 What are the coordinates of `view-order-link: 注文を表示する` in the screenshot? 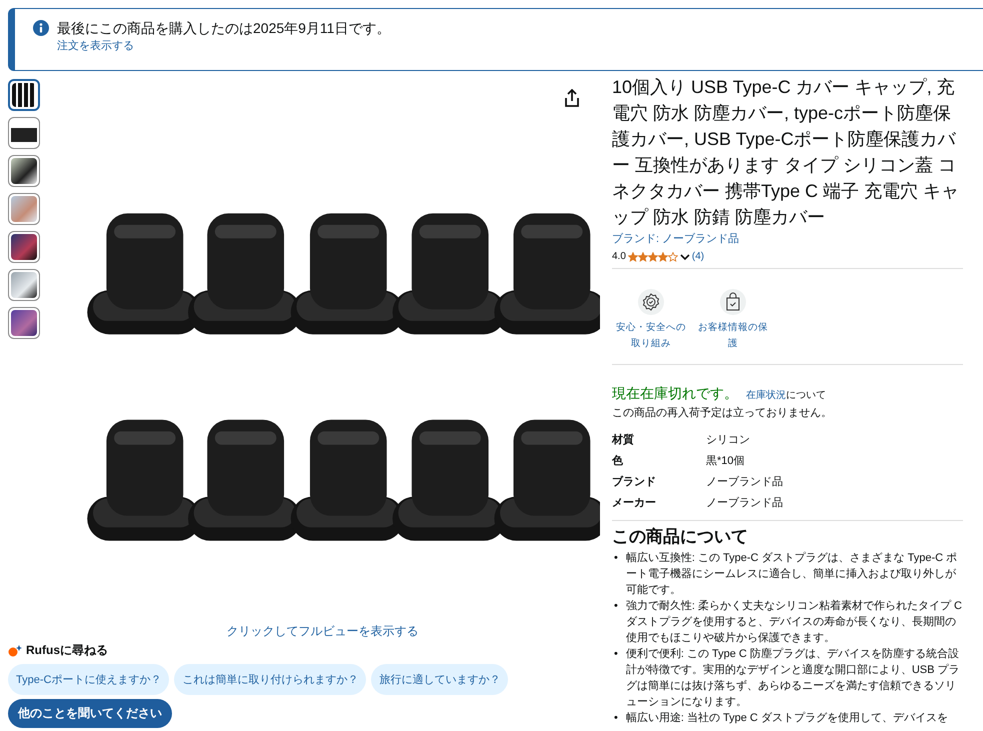 It's located at (95, 45).